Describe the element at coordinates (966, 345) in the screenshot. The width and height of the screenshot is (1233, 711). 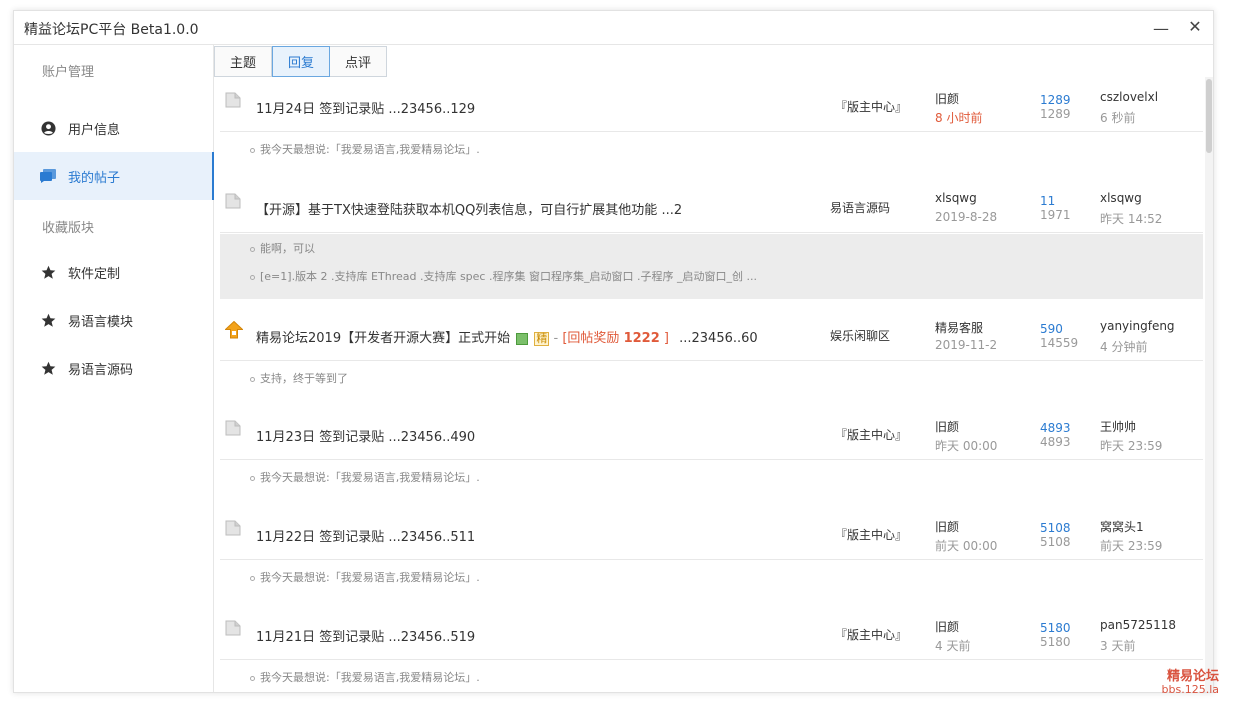
I see `post-date: 2019-11-2` at that location.